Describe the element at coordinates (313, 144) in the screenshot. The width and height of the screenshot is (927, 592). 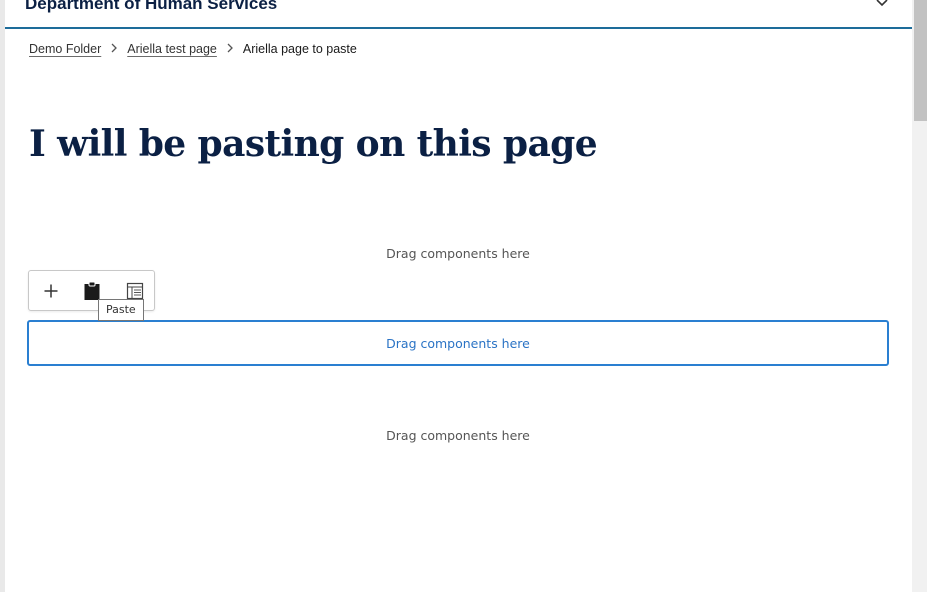
I see `page-title: I will be pasting on this page` at that location.